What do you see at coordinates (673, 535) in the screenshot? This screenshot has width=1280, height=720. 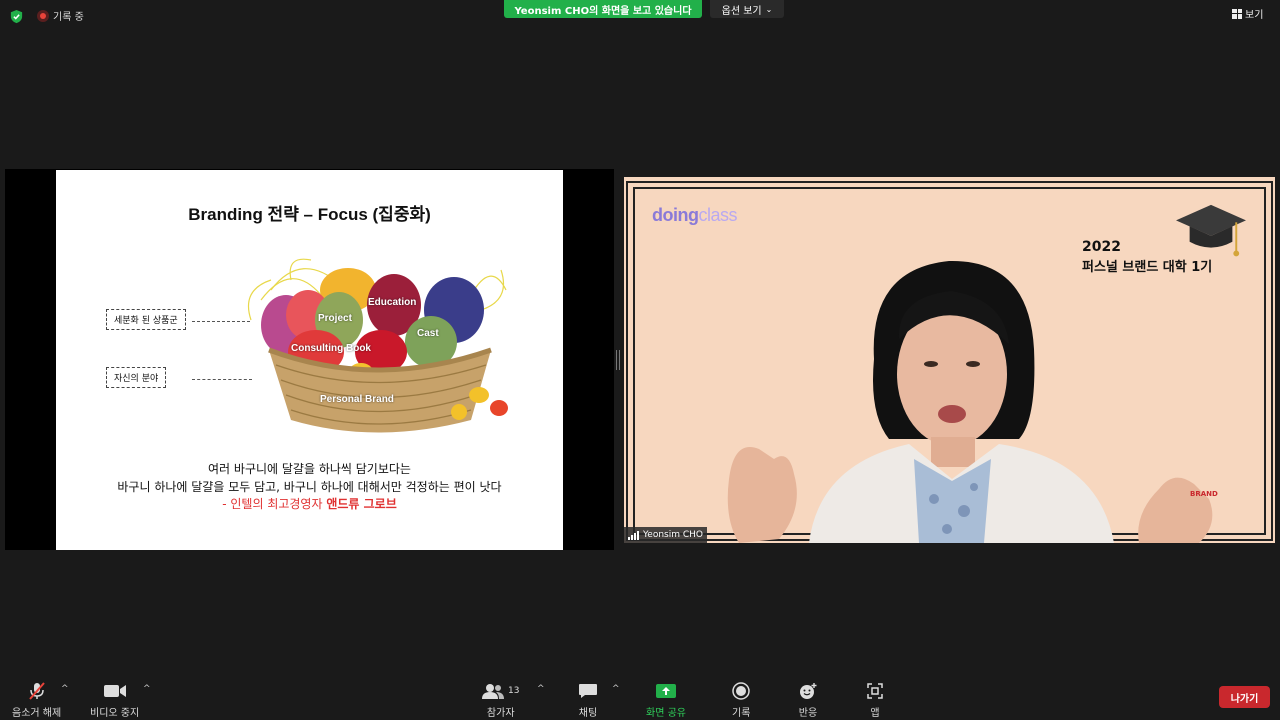 I see `participant-name: Yeonsim CHO` at bounding box center [673, 535].